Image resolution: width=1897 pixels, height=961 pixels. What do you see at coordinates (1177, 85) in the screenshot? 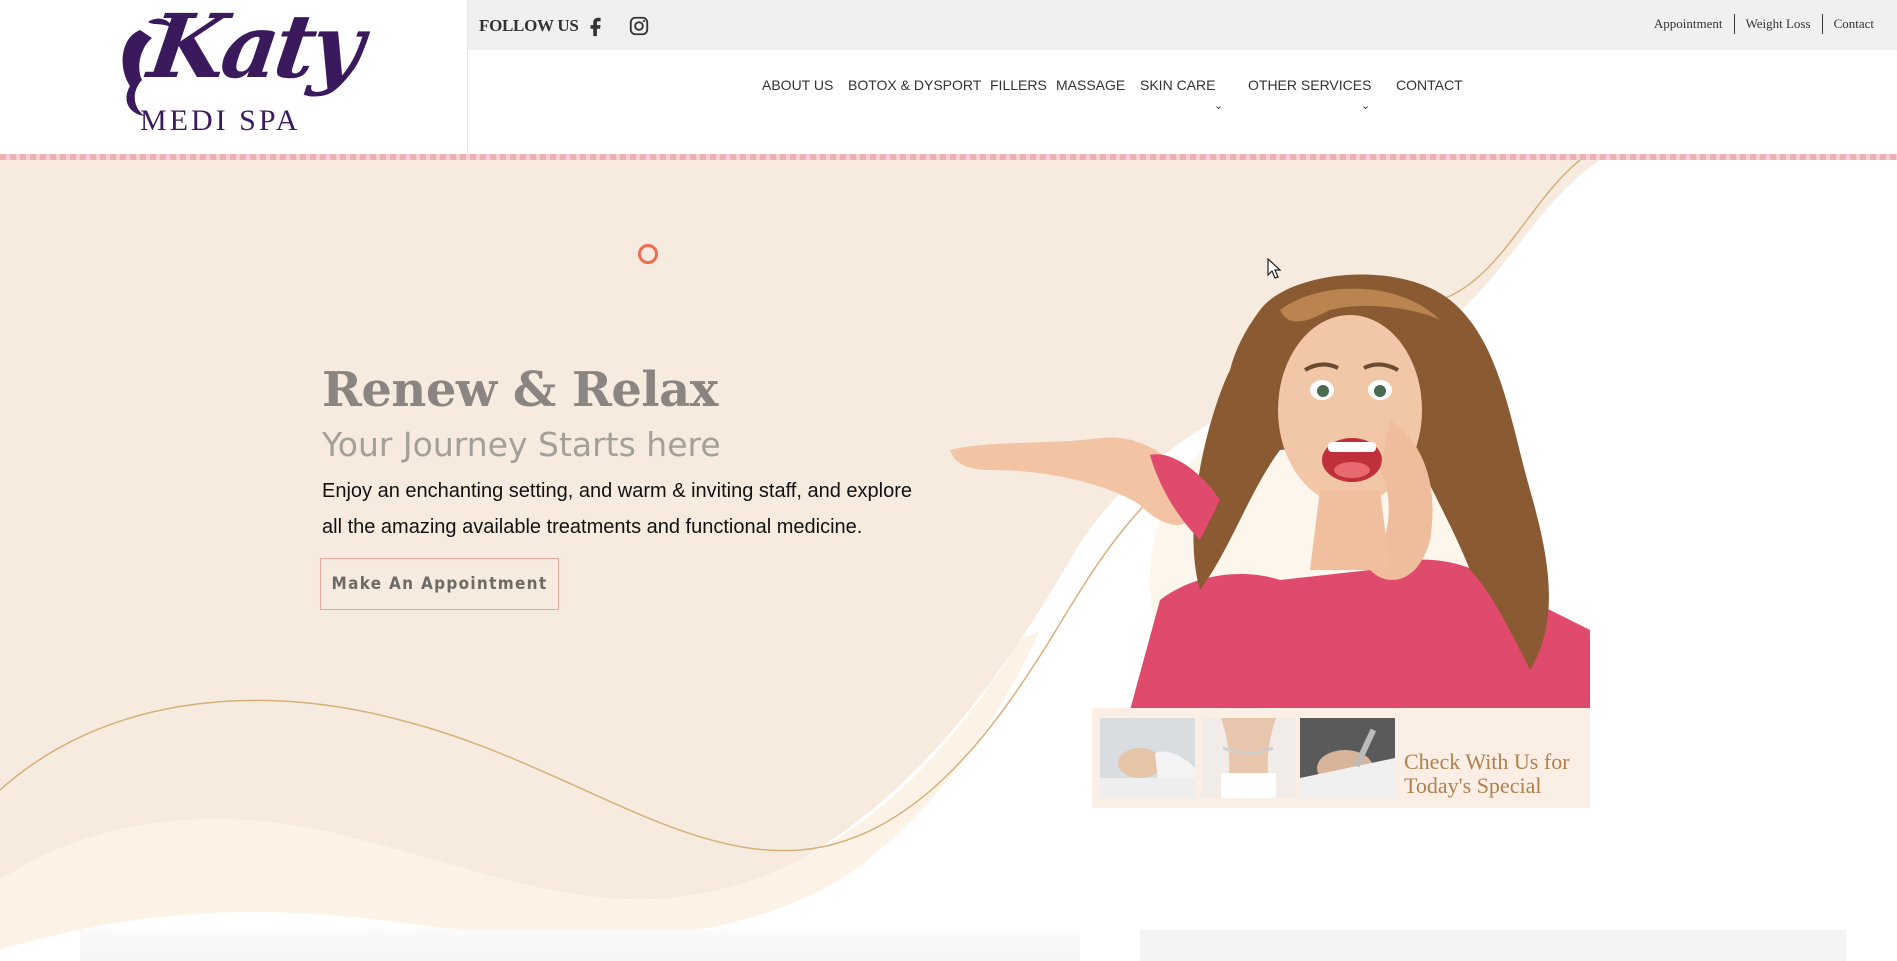
I see `nav-skin-care: SKIN CARE` at bounding box center [1177, 85].